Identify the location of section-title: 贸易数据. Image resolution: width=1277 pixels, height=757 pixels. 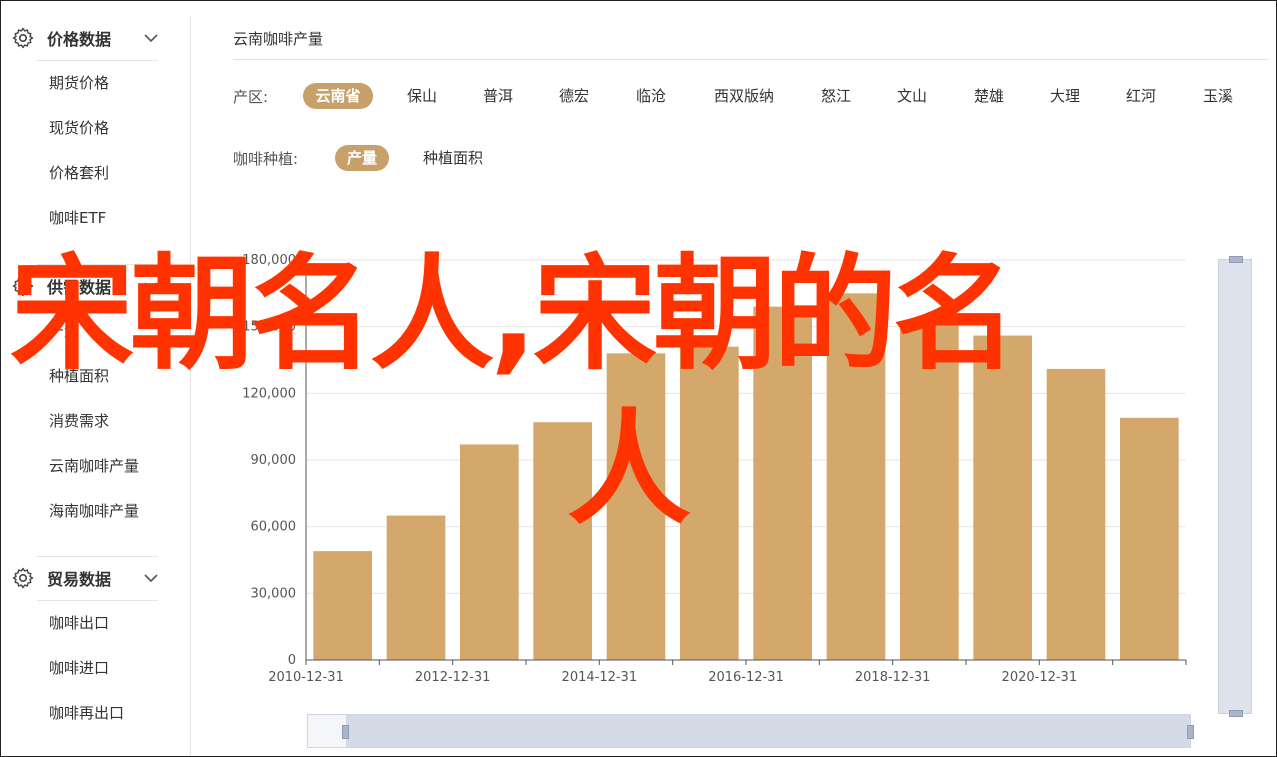
(79, 579).